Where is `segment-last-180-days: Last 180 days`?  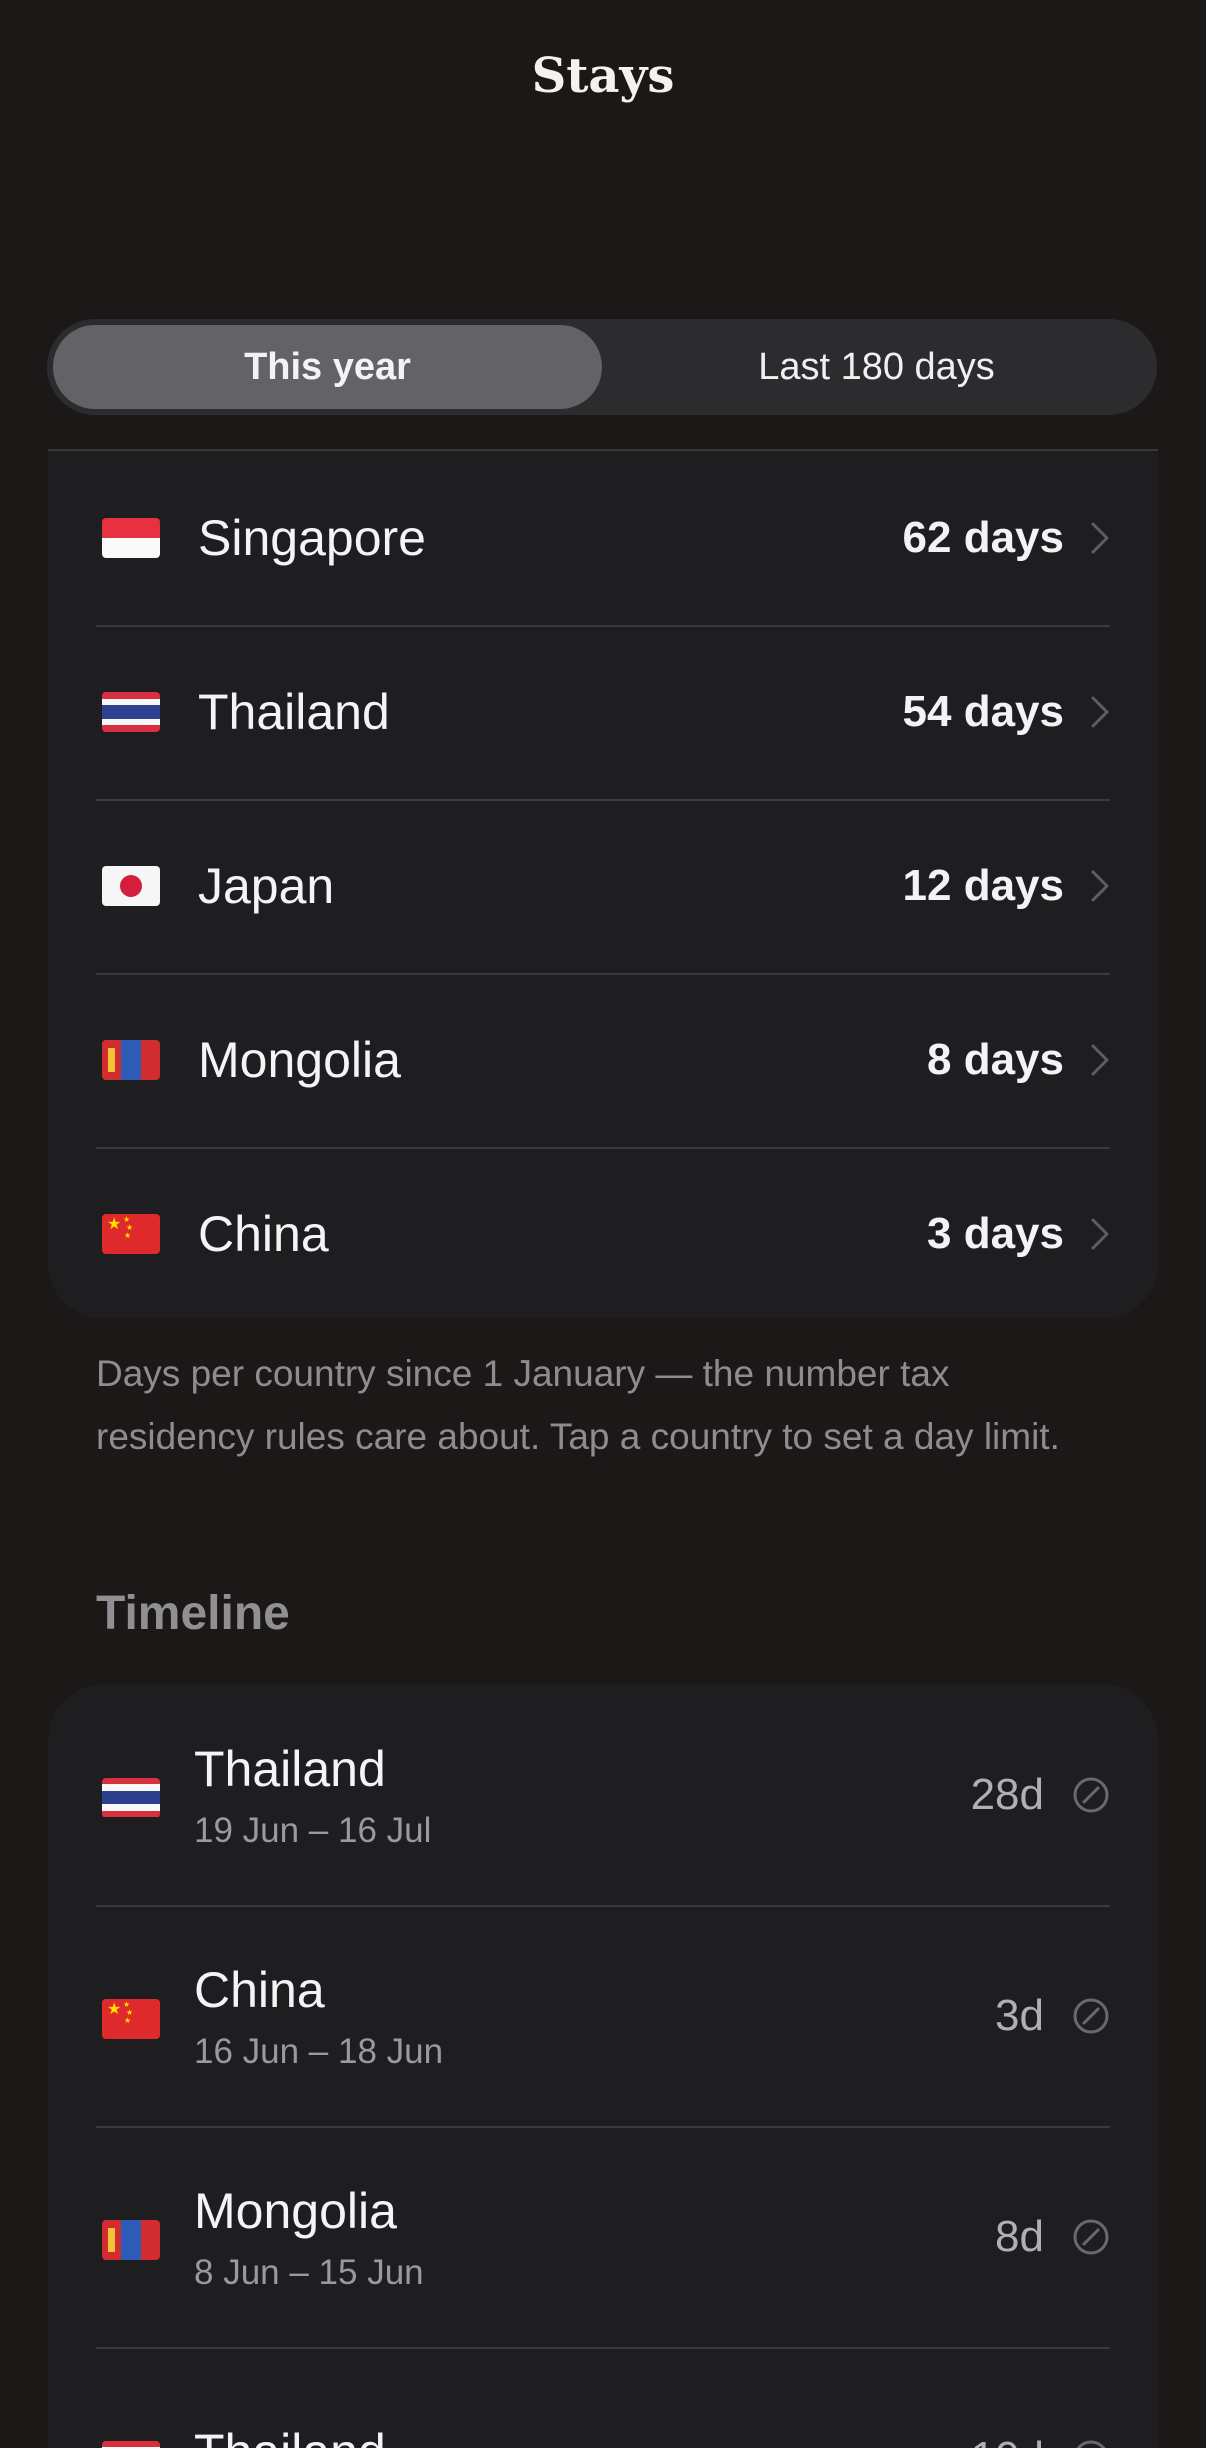 segment-last-180-days: Last 180 days is located at coordinates (876, 367).